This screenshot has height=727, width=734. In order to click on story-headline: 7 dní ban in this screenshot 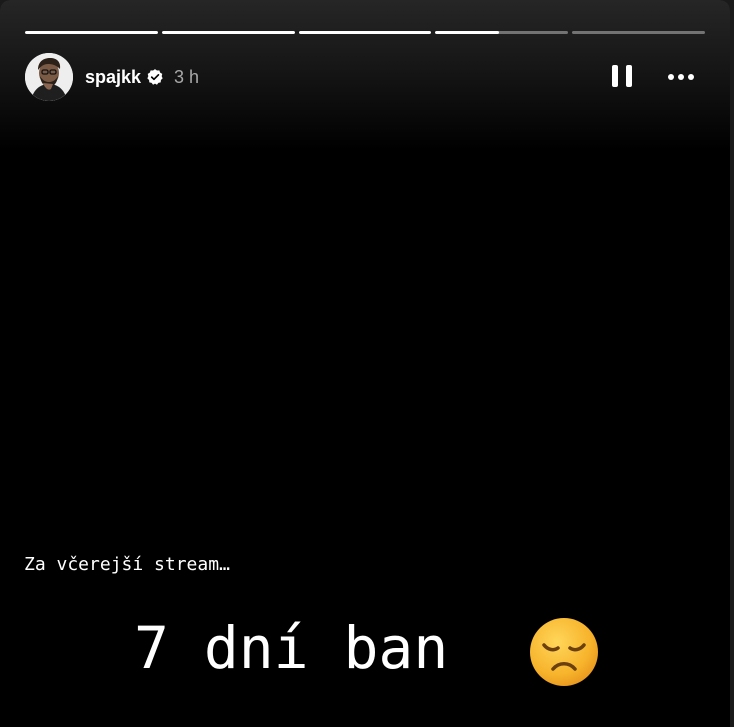, I will do `click(291, 648)`.